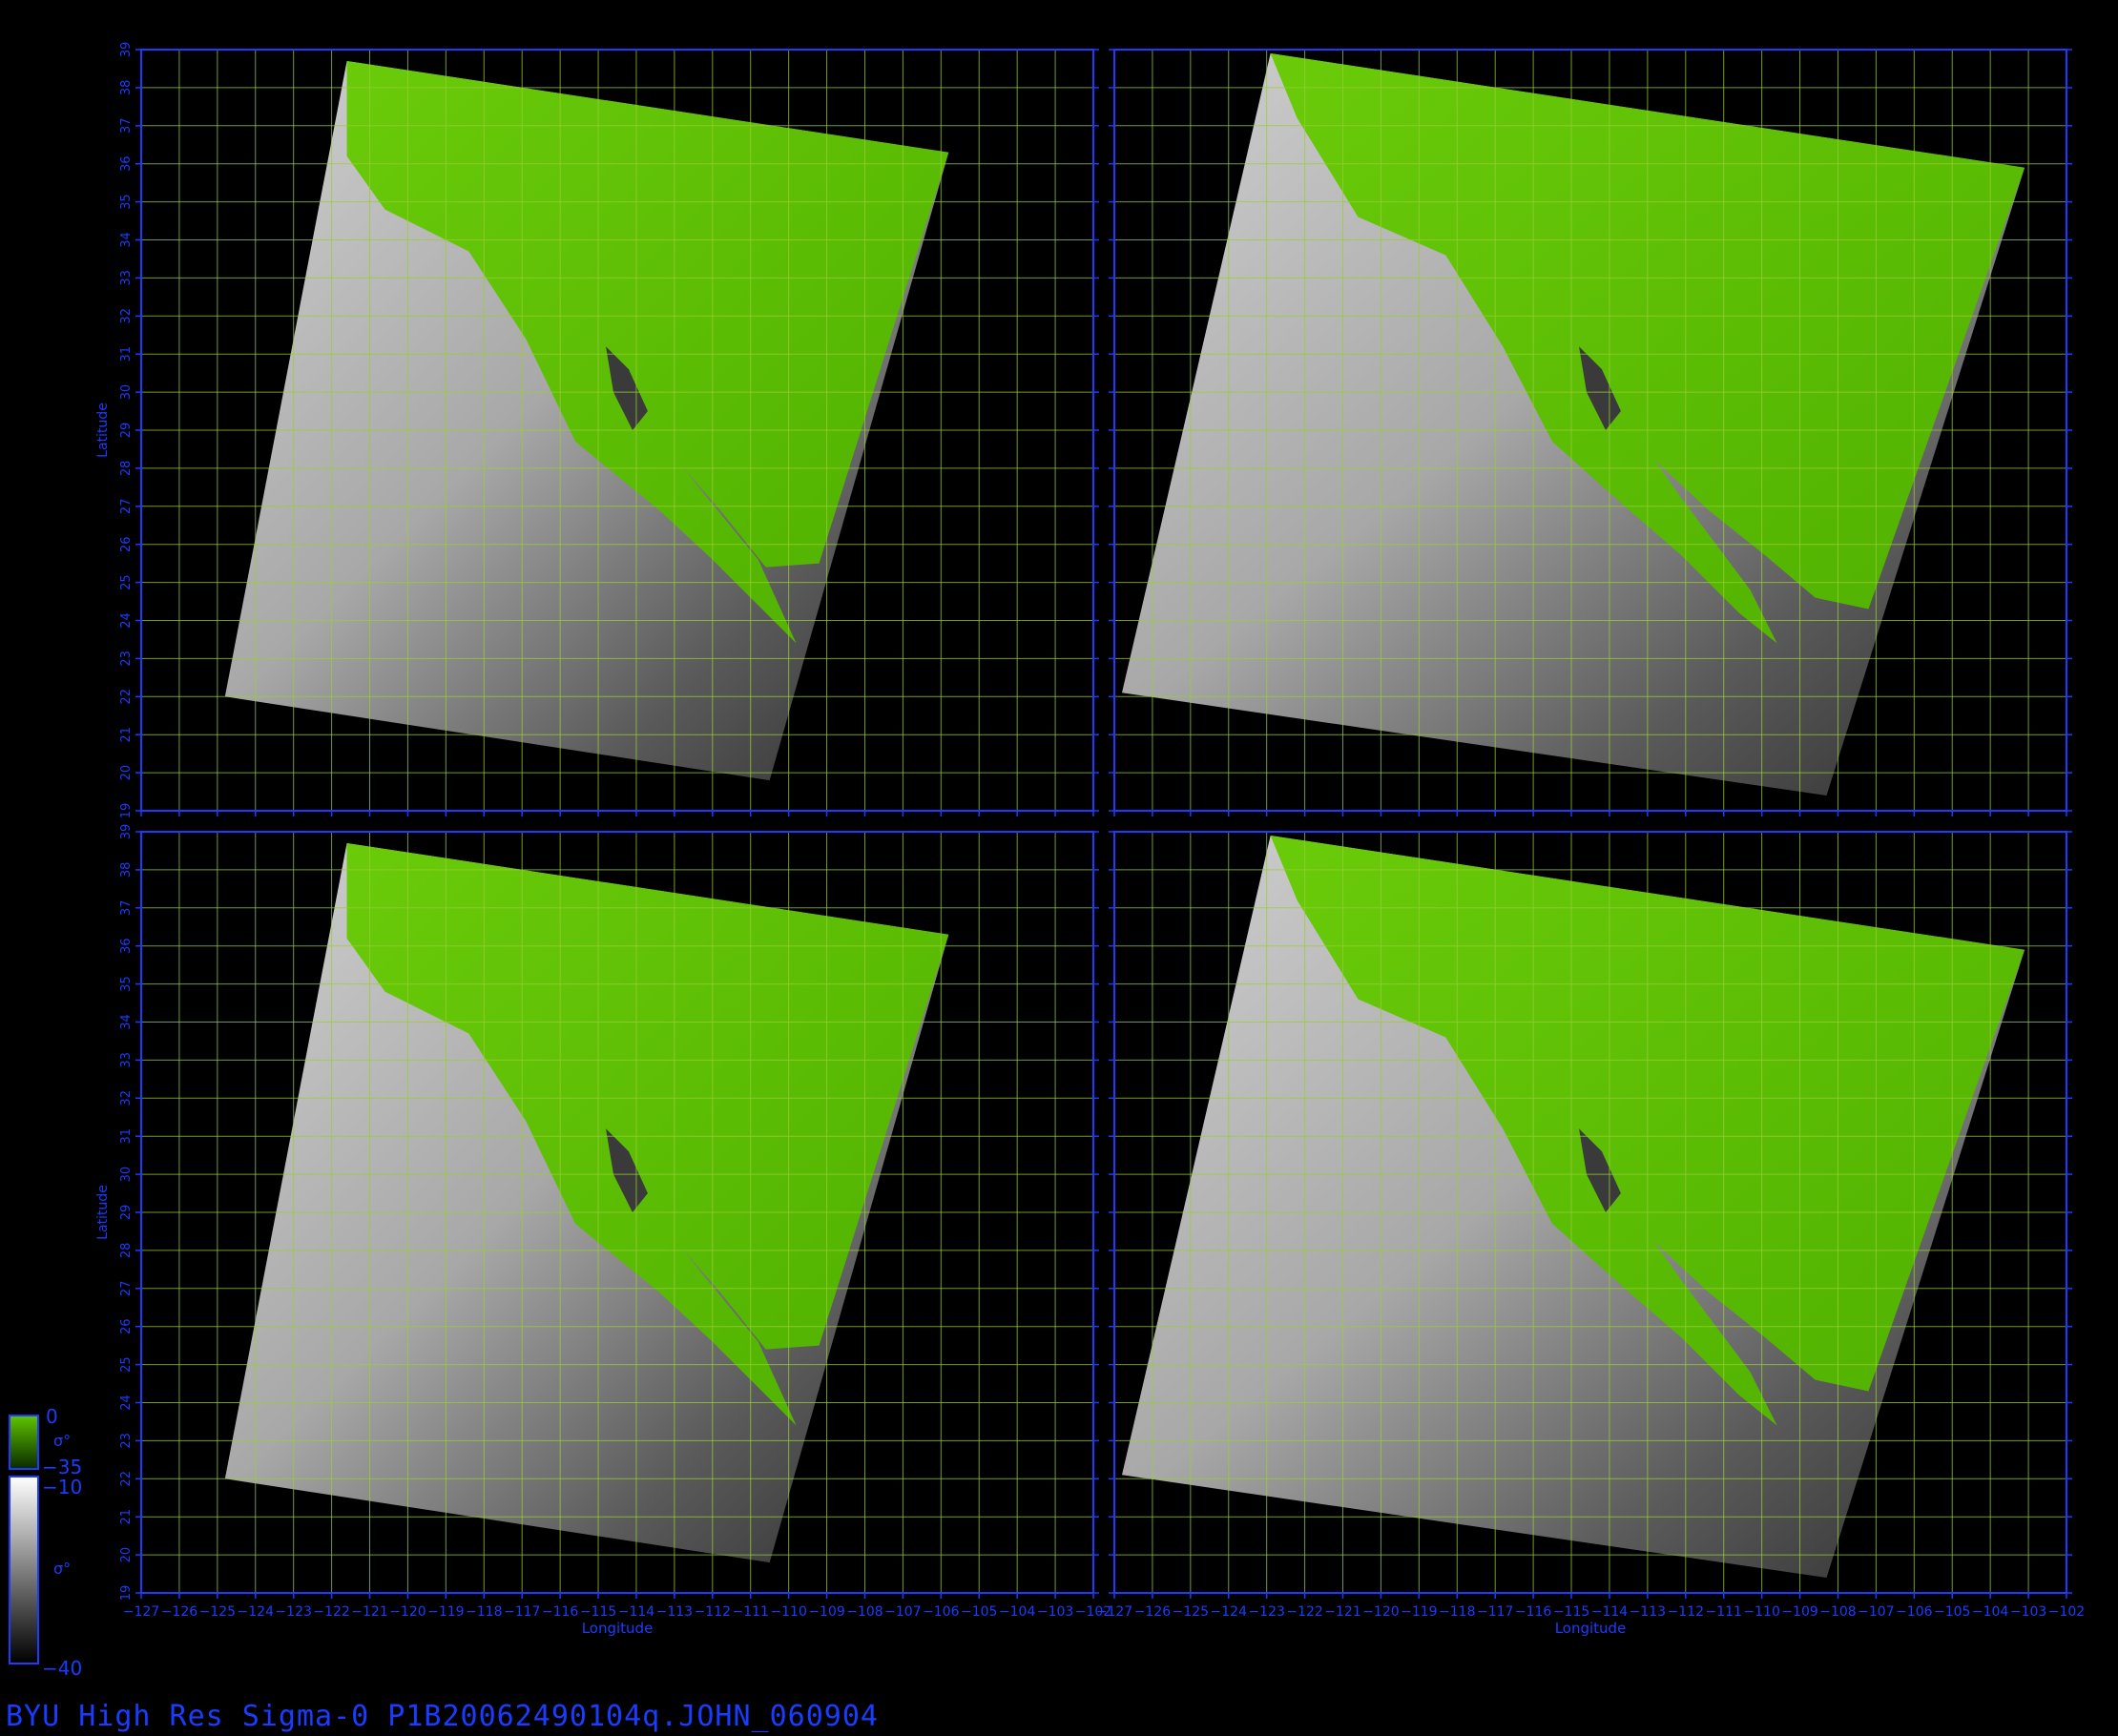 This screenshot has height=1736, width=2118. What do you see at coordinates (62, 1569) in the screenshot?
I see `legend-ocean-symbol: σ°` at bounding box center [62, 1569].